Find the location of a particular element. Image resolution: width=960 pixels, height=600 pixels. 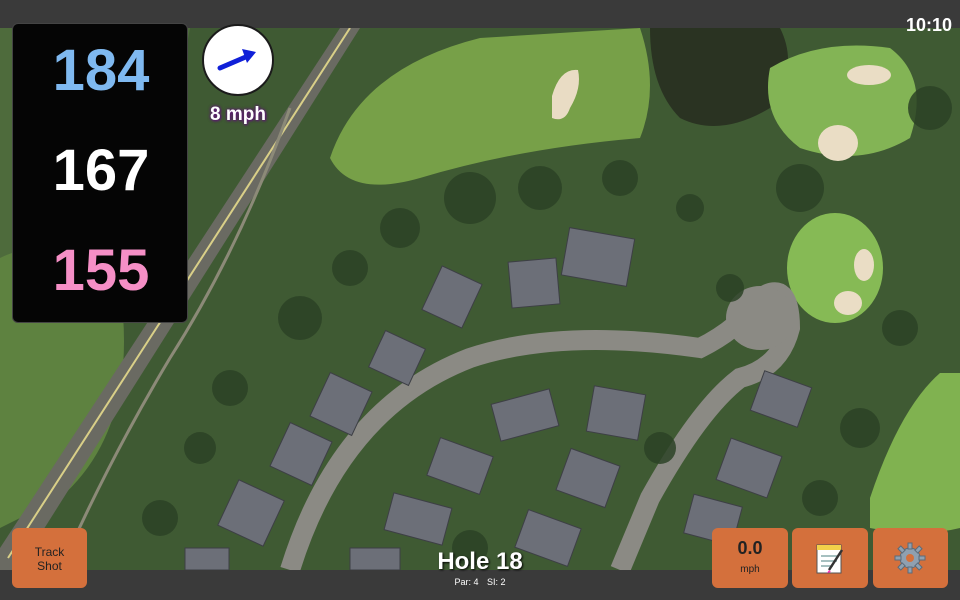

notepad-icon is located at coordinates (830, 559).